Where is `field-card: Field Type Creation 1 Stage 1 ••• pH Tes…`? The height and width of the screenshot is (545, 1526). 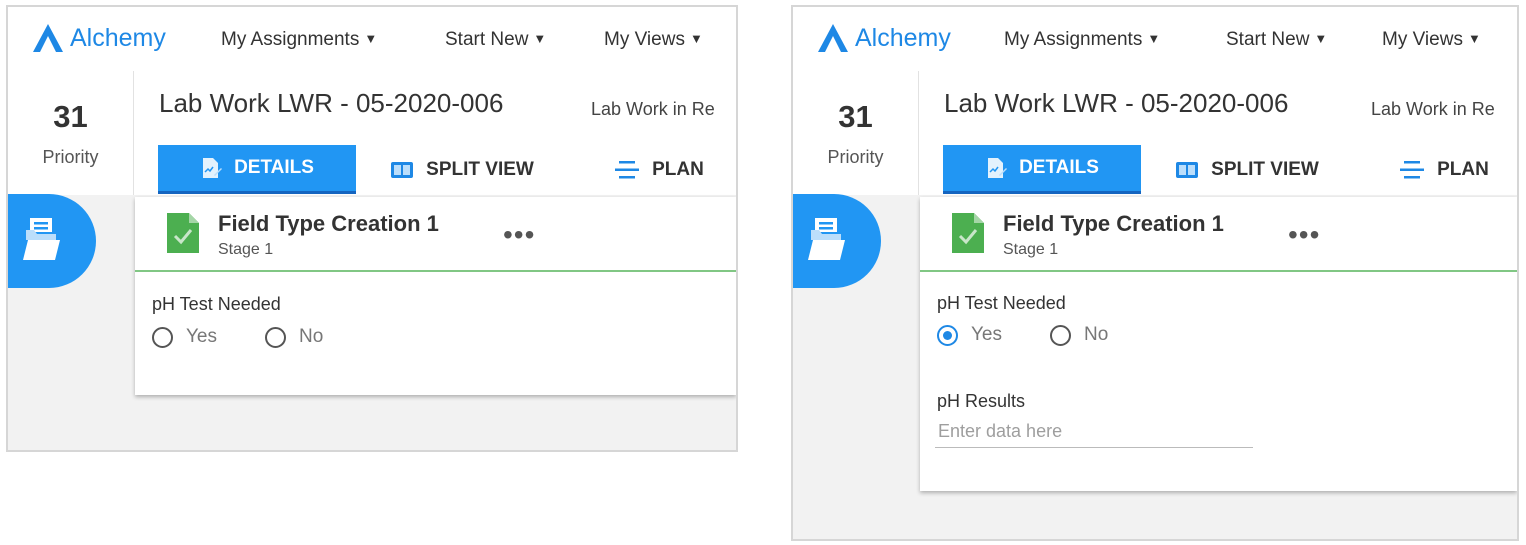 field-card: Field Type Creation 1 Stage 1 ••• pH Tes… is located at coordinates (435, 296).